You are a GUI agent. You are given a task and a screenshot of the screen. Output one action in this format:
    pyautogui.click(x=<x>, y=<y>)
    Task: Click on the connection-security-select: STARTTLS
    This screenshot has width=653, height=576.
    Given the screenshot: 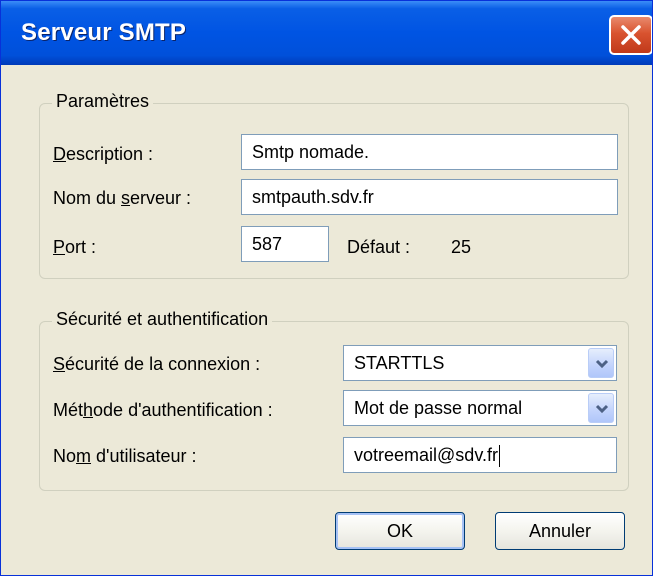 What is the action you would take?
    pyautogui.click(x=480, y=363)
    